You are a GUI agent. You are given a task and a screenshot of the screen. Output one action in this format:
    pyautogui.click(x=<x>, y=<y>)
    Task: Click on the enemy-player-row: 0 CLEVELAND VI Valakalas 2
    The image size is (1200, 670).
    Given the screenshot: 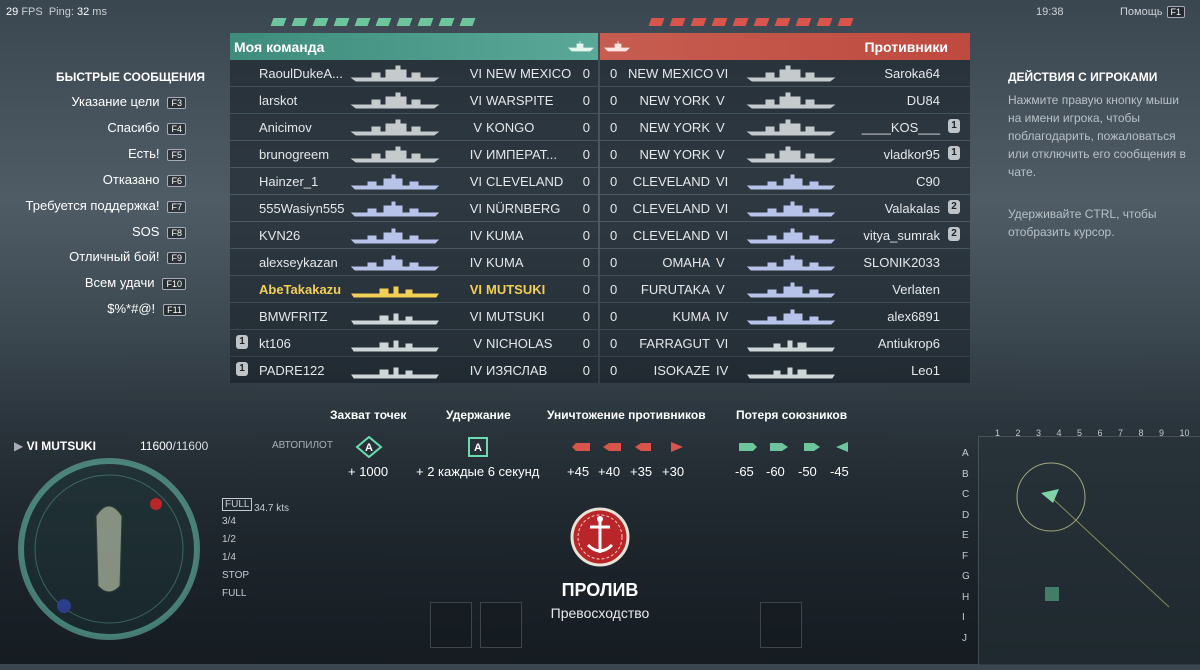 What is the action you would take?
    pyautogui.click(x=785, y=208)
    